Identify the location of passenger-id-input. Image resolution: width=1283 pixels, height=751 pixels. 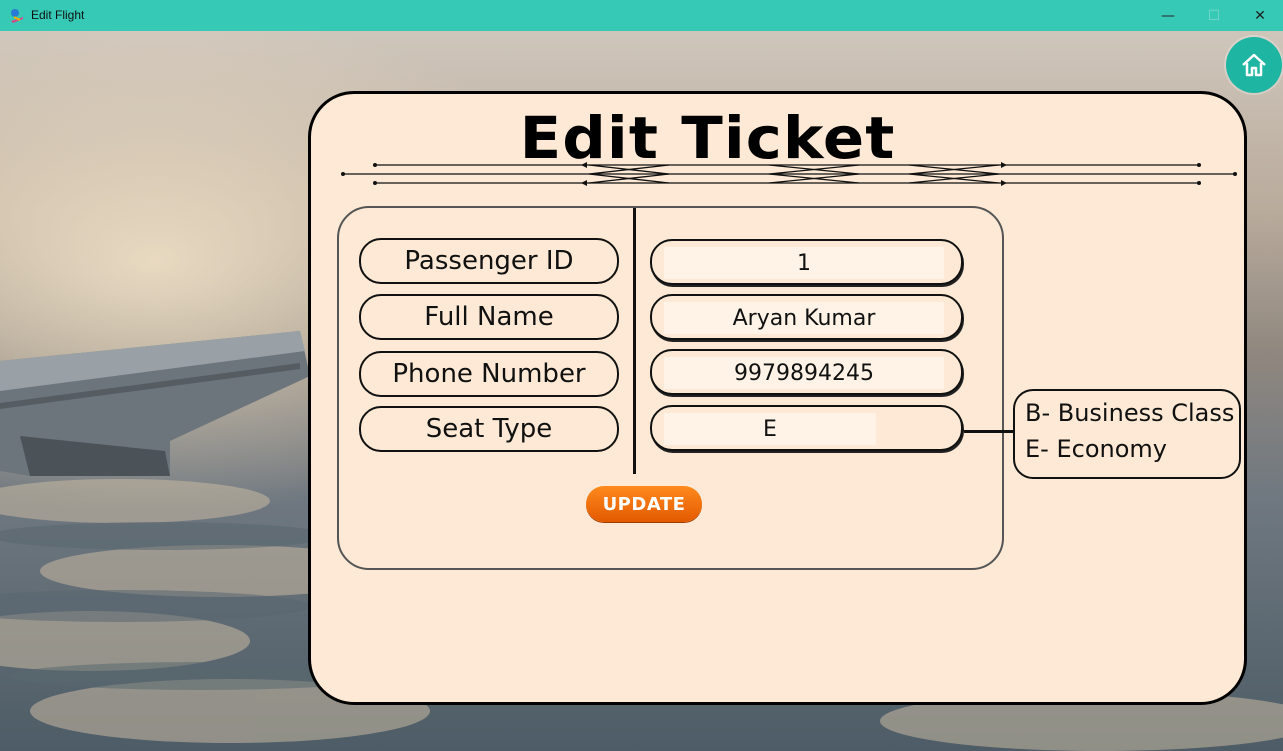
(804, 263).